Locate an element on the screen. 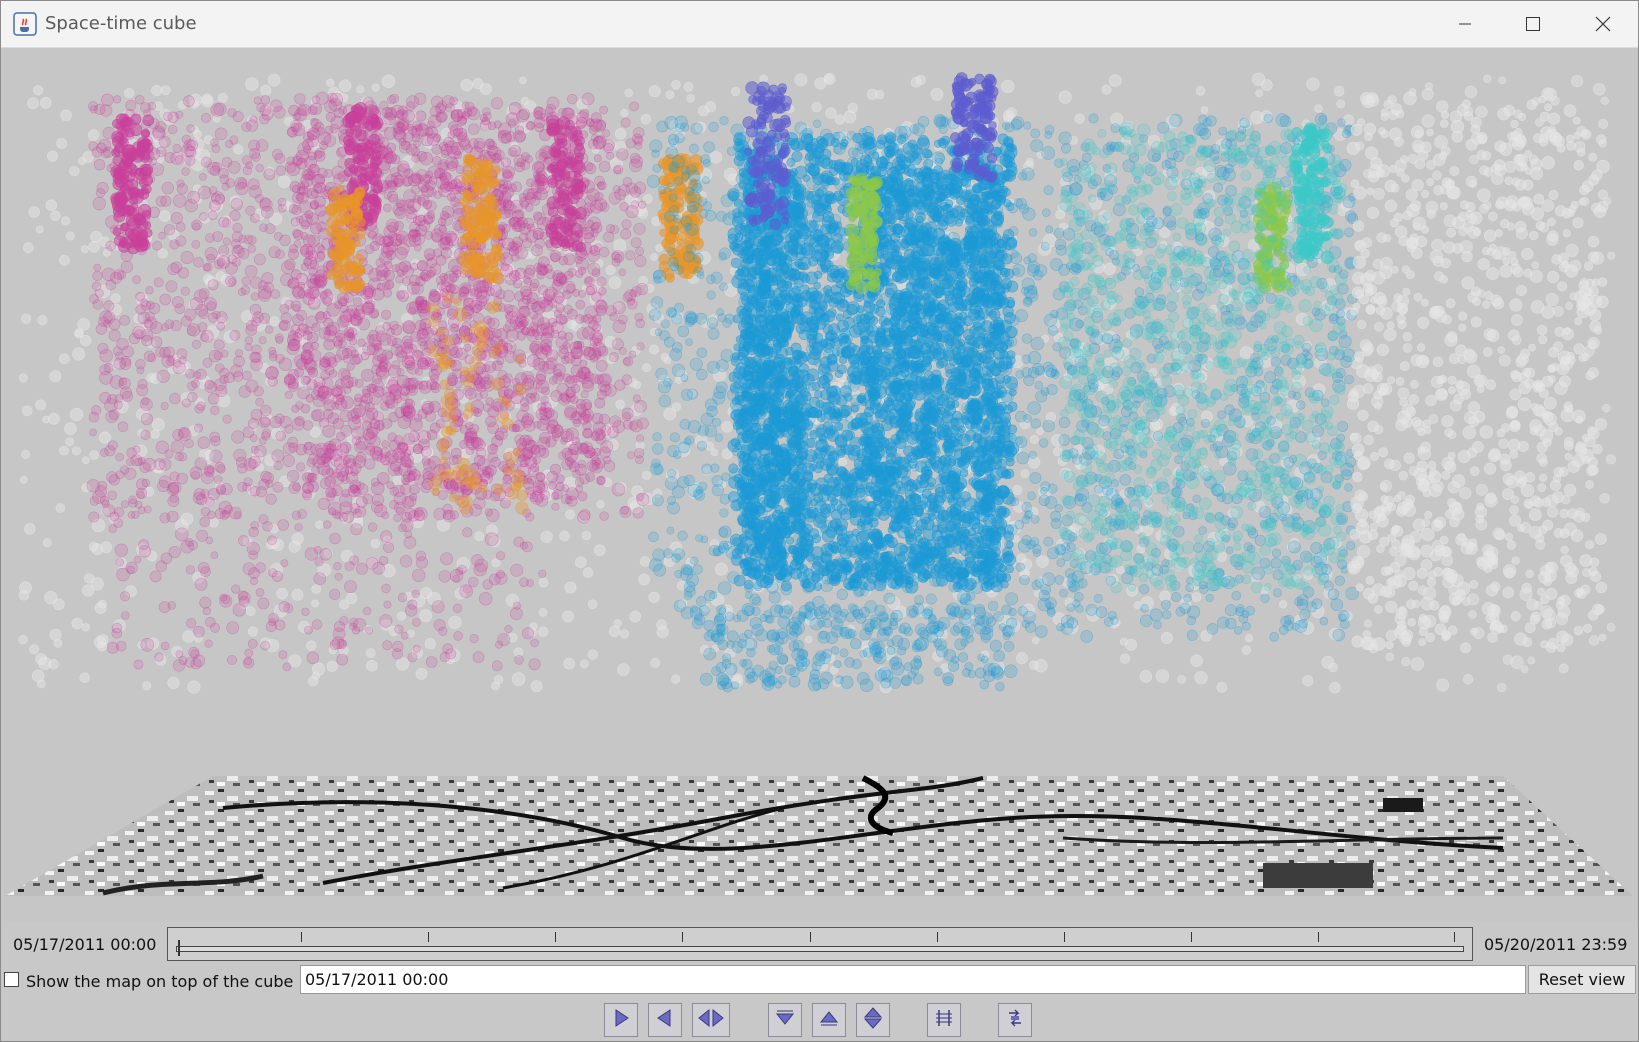 Image resolution: width=1639 pixels, height=1042 pixels. play-backward-icon is located at coordinates (665, 1020).